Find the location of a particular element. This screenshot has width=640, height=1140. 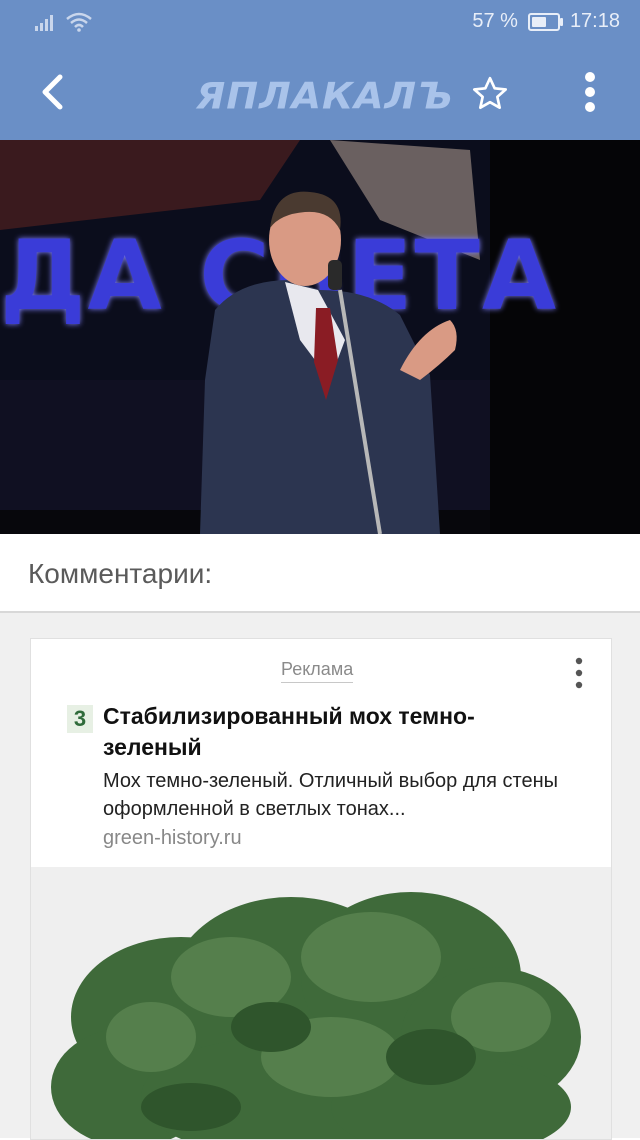

battery-level-fill is located at coordinates (538, 21).